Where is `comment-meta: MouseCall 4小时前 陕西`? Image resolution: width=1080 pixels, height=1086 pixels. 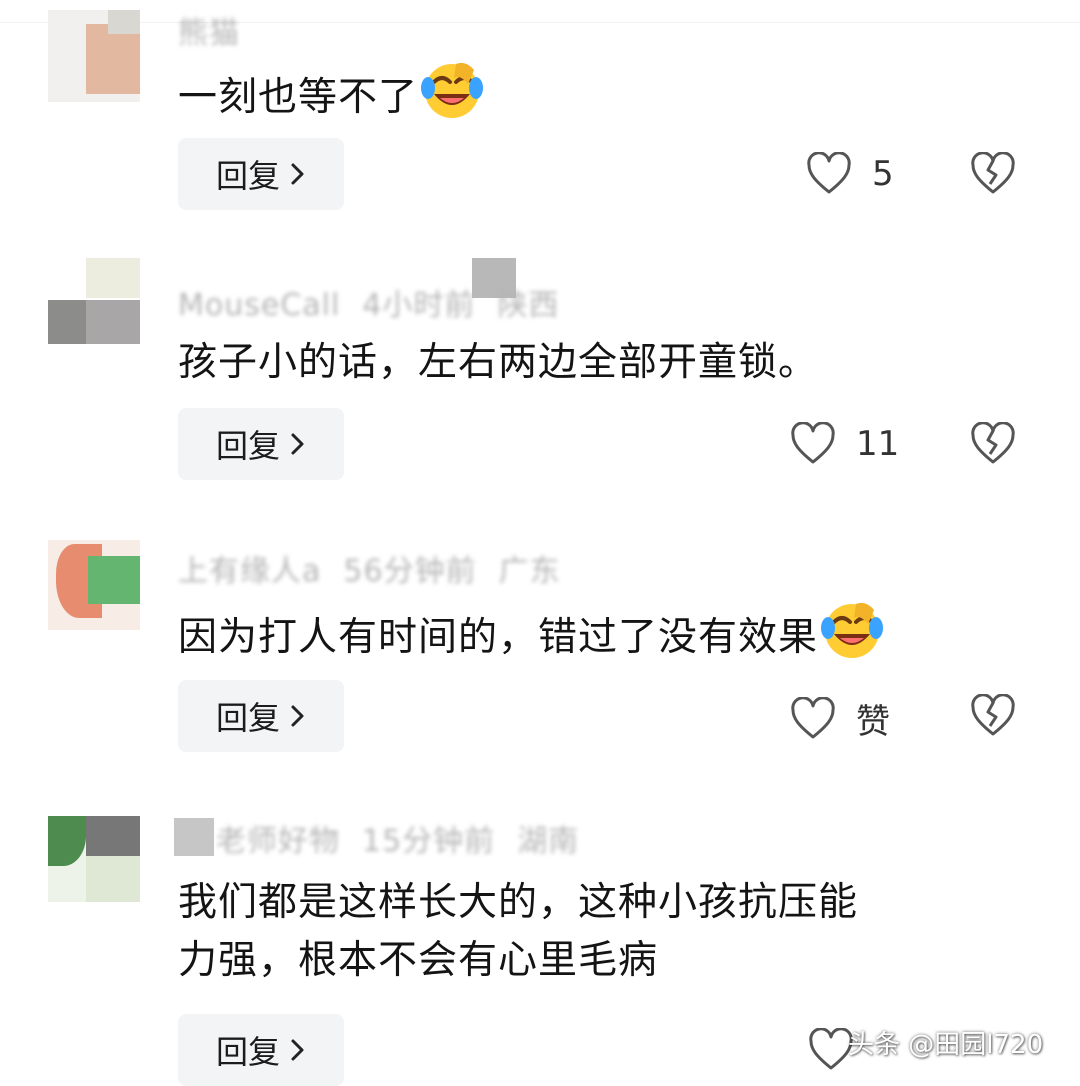
comment-meta: MouseCall 4小时前 陕西 is located at coordinates (368, 302).